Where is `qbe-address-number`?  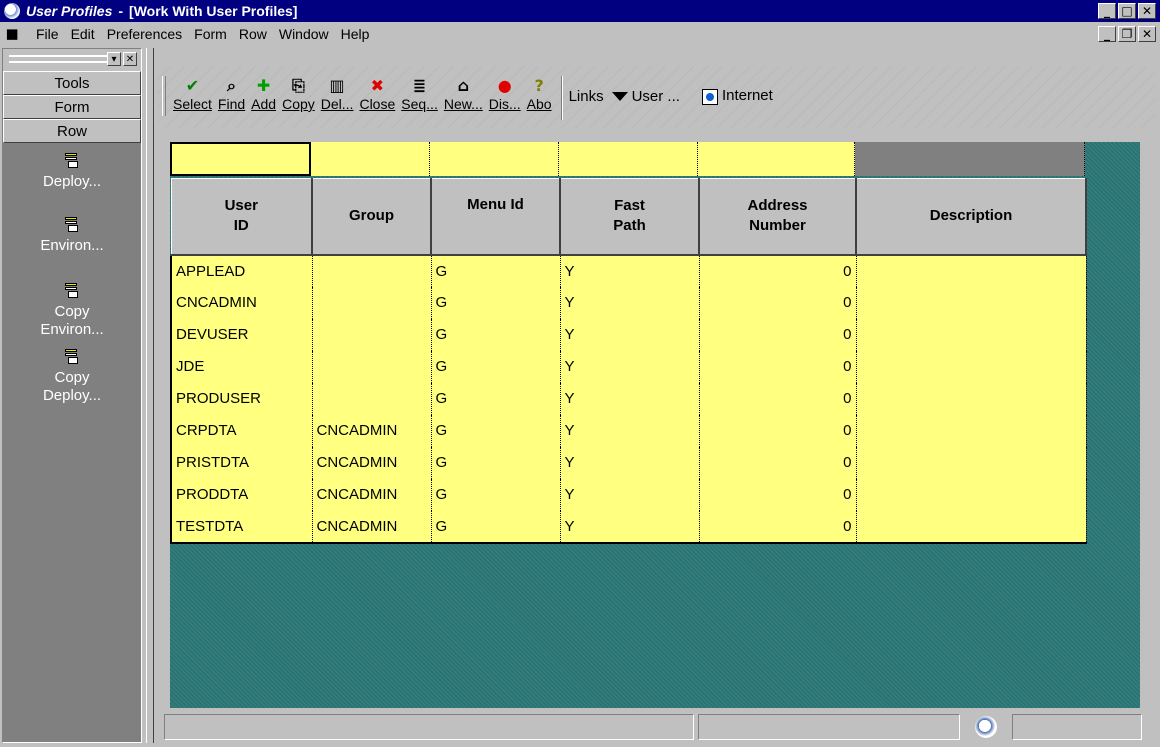
qbe-address-number is located at coordinates (776, 159).